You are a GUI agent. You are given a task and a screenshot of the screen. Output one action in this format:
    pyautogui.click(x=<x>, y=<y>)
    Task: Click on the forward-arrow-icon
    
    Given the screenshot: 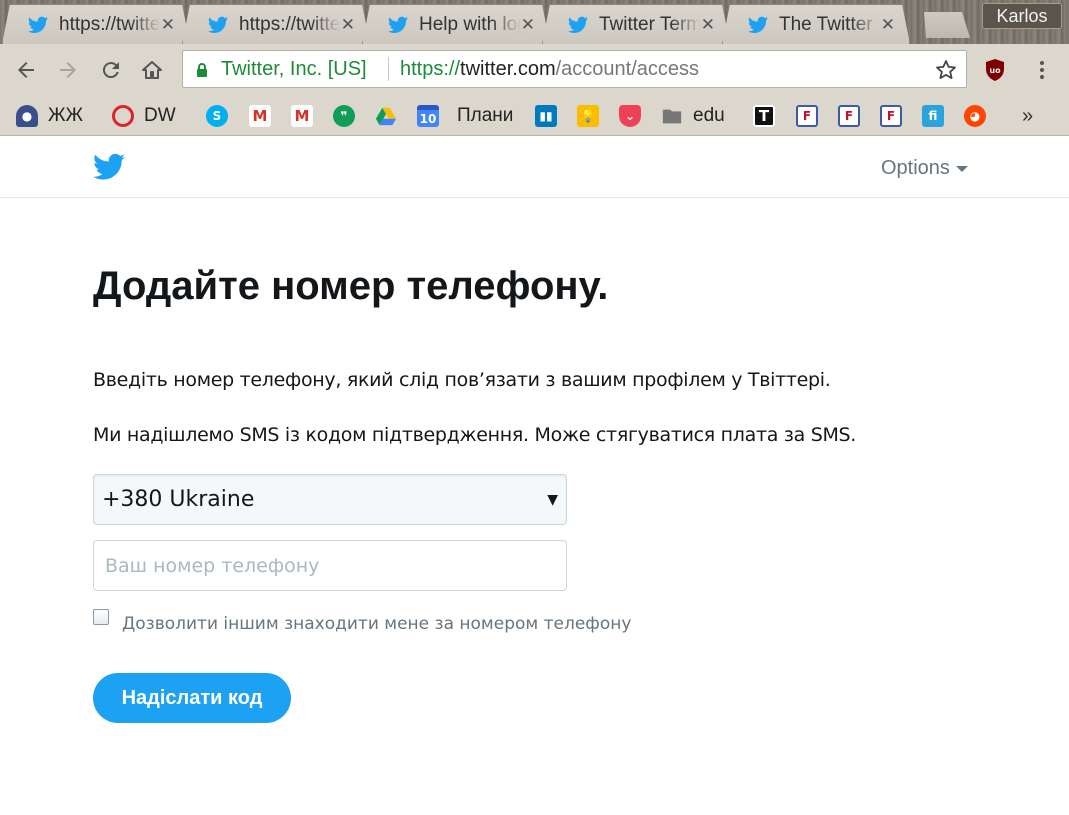 What is the action you would take?
    pyautogui.click(x=68, y=70)
    